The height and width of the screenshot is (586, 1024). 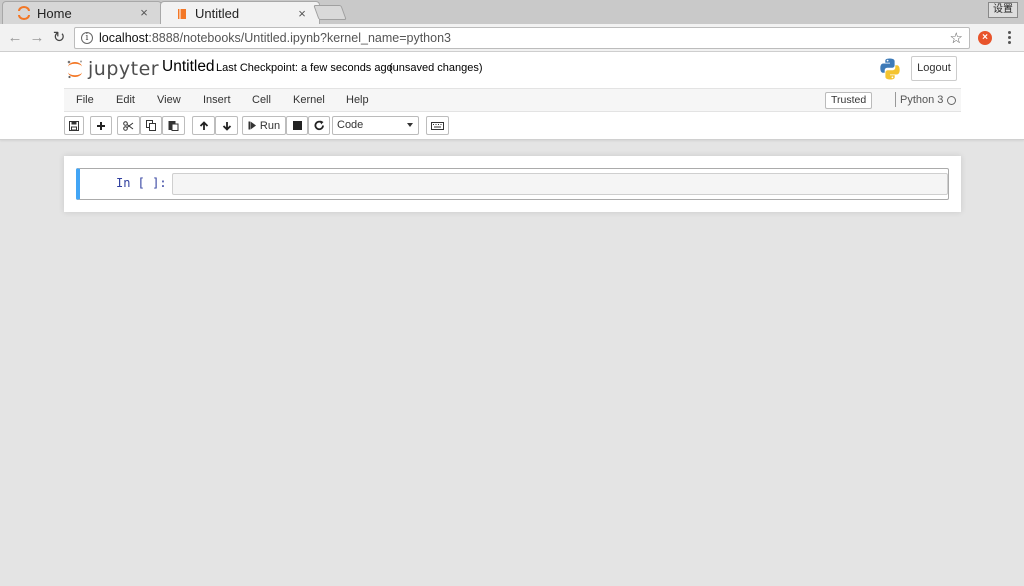 What do you see at coordinates (124, 38) in the screenshot?
I see `url-host: localhost` at bounding box center [124, 38].